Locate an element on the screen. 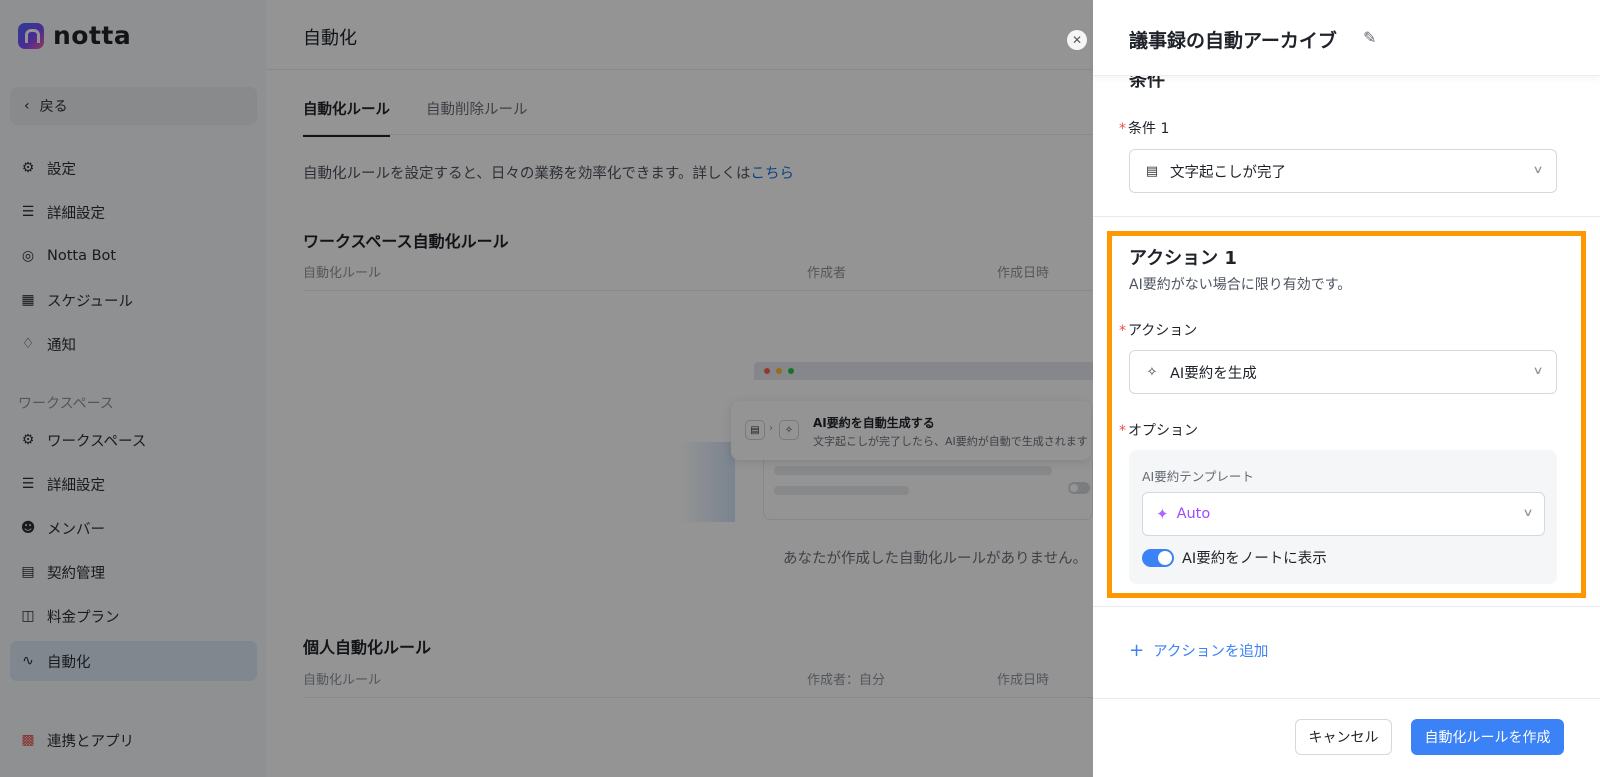  add-action-button: + アクションを追加 is located at coordinates (1198, 650).